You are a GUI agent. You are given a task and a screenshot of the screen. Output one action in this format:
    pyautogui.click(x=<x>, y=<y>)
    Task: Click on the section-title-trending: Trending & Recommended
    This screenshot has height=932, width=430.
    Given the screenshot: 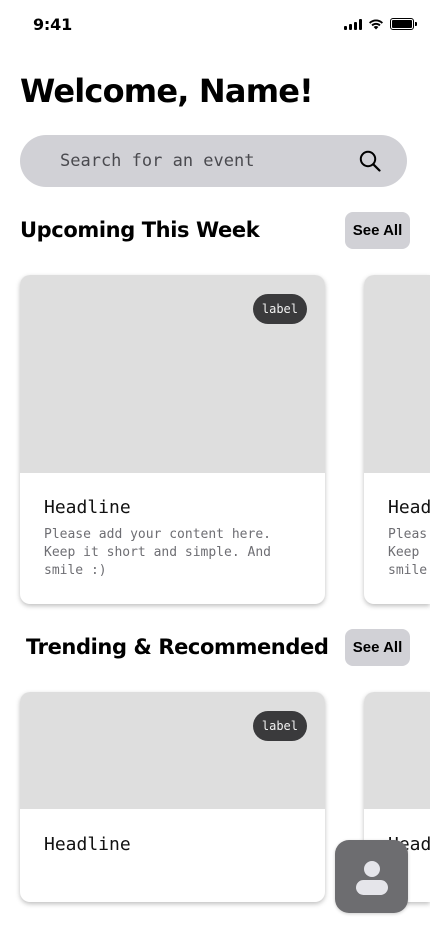 What is the action you would take?
    pyautogui.click(x=177, y=647)
    